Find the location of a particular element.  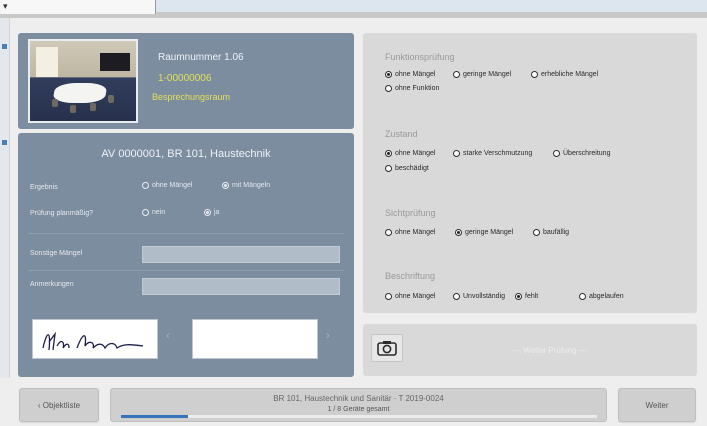

room-photo is located at coordinates (83, 81).